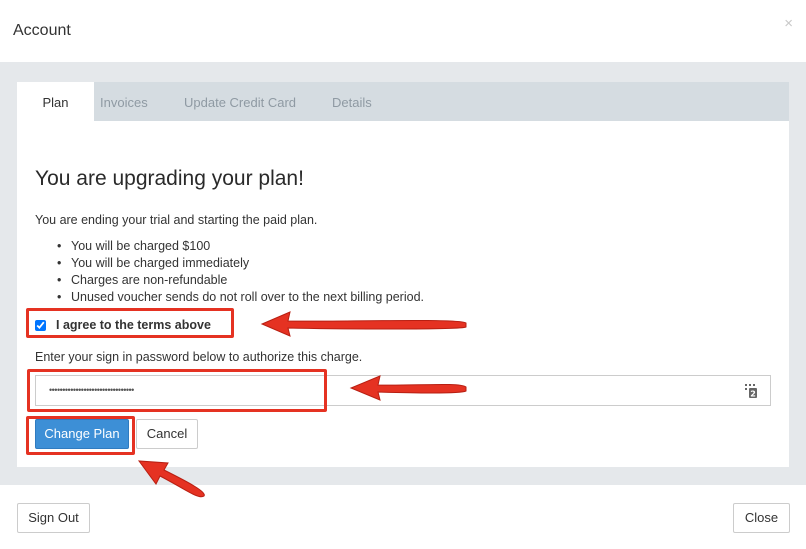 This screenshot has width=806, height=549. Describe the element at coordinates (171, 479) in the screenshot. I see `arrow-to-change-plan-icon` at that location.